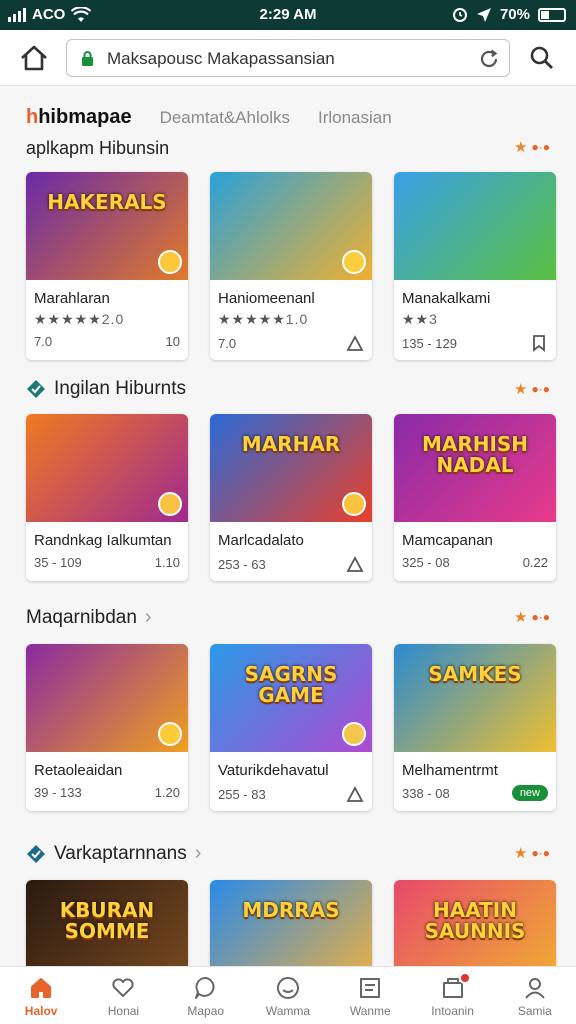 The height and width of the screenshot is (1024, 576). Describe the element at coordinates (107, 226) in the screenshot. I see `game-thumbnail: HAKERALS` at that location.